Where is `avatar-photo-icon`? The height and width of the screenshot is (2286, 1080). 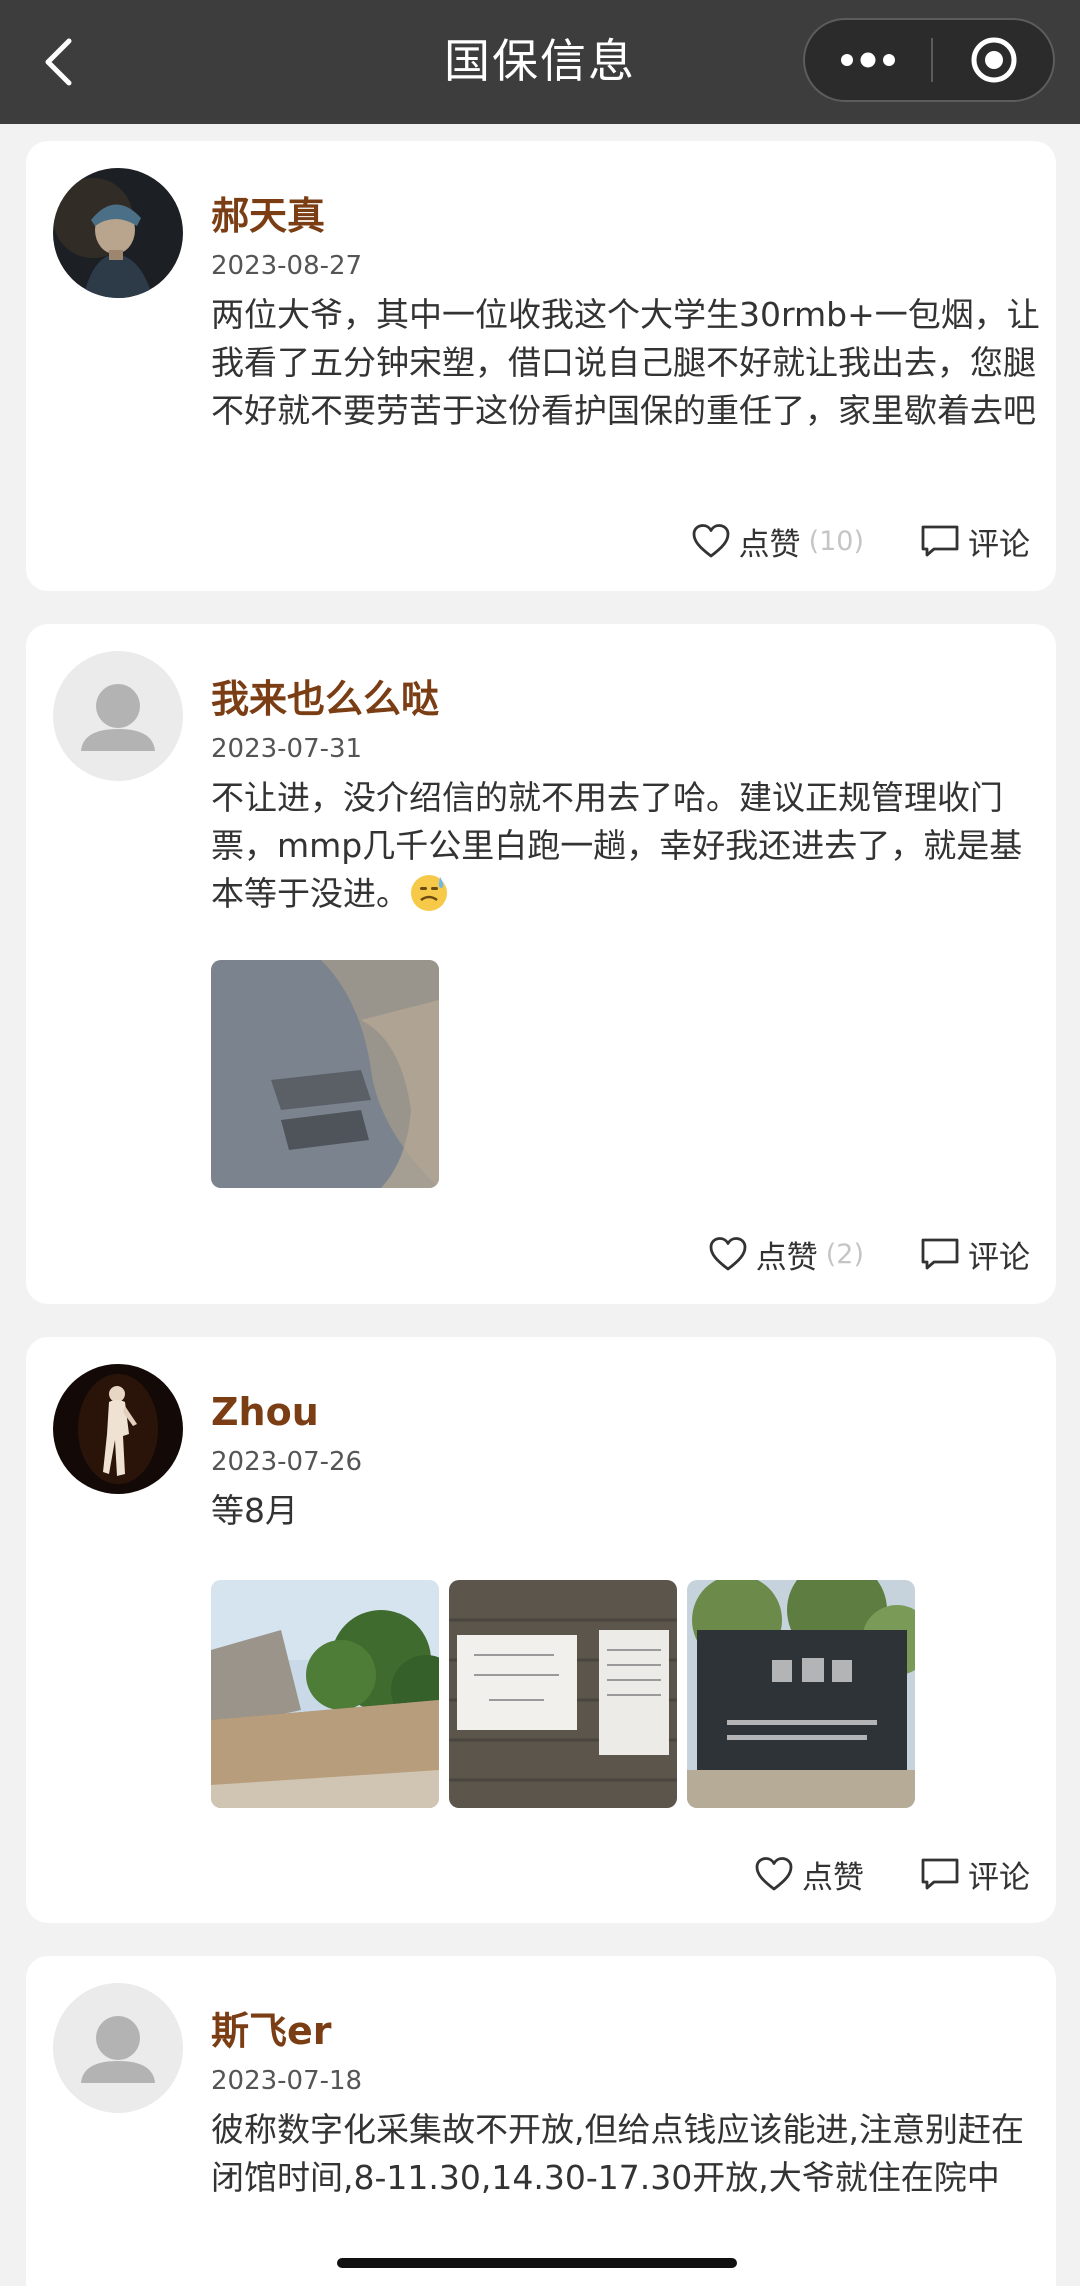
avatar-photo-icon is located at coordinates (118, 233).